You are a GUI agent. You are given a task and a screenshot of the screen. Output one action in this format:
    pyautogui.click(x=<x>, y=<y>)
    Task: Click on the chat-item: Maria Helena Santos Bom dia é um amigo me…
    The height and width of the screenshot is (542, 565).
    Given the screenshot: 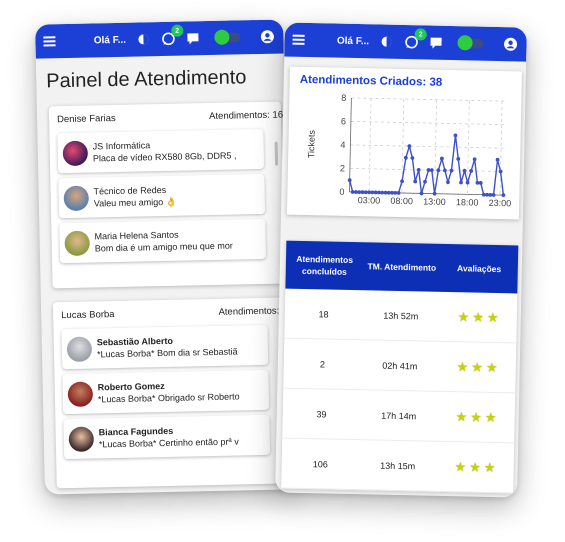 What is the action you would take?
    pyautogui.click(x=163, y=241)
    